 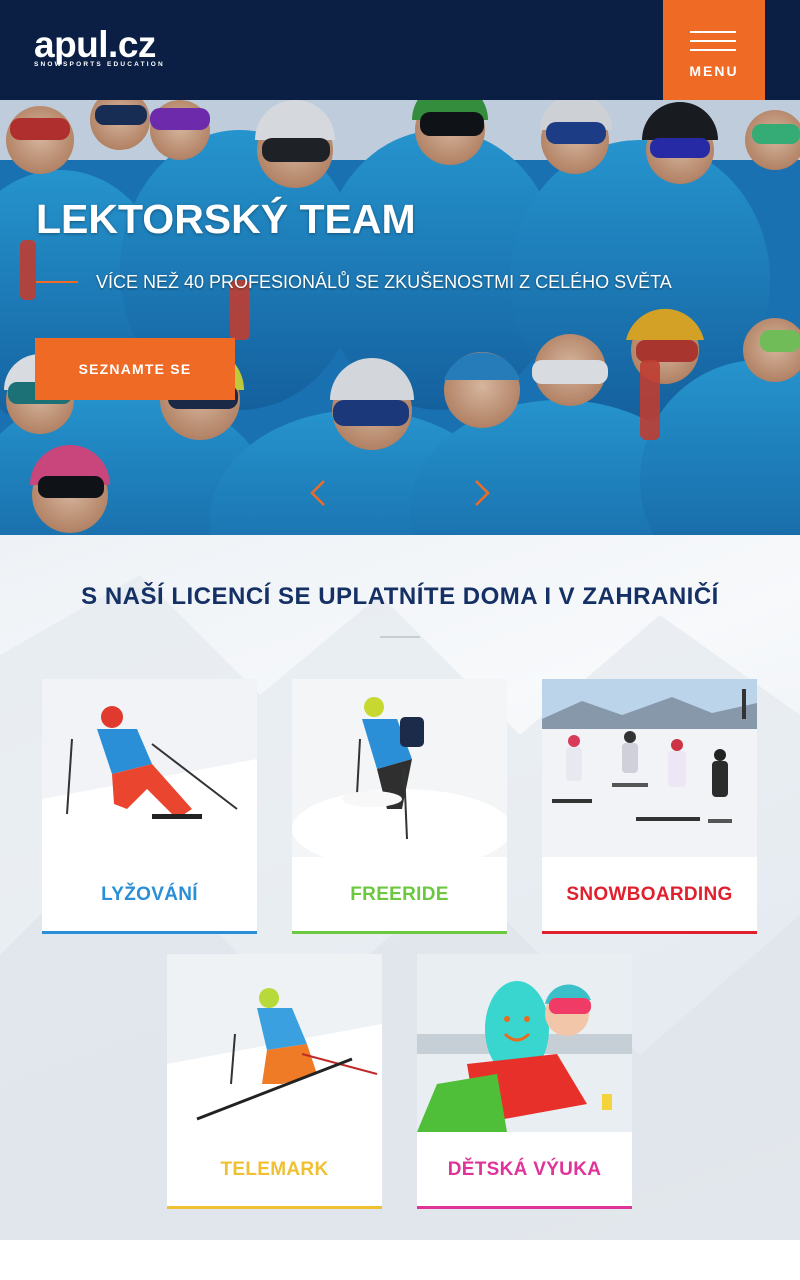 I want to click on card-kids-lessons: DĚTSKÁ VÝUKA, so click(x=524, y=1081).